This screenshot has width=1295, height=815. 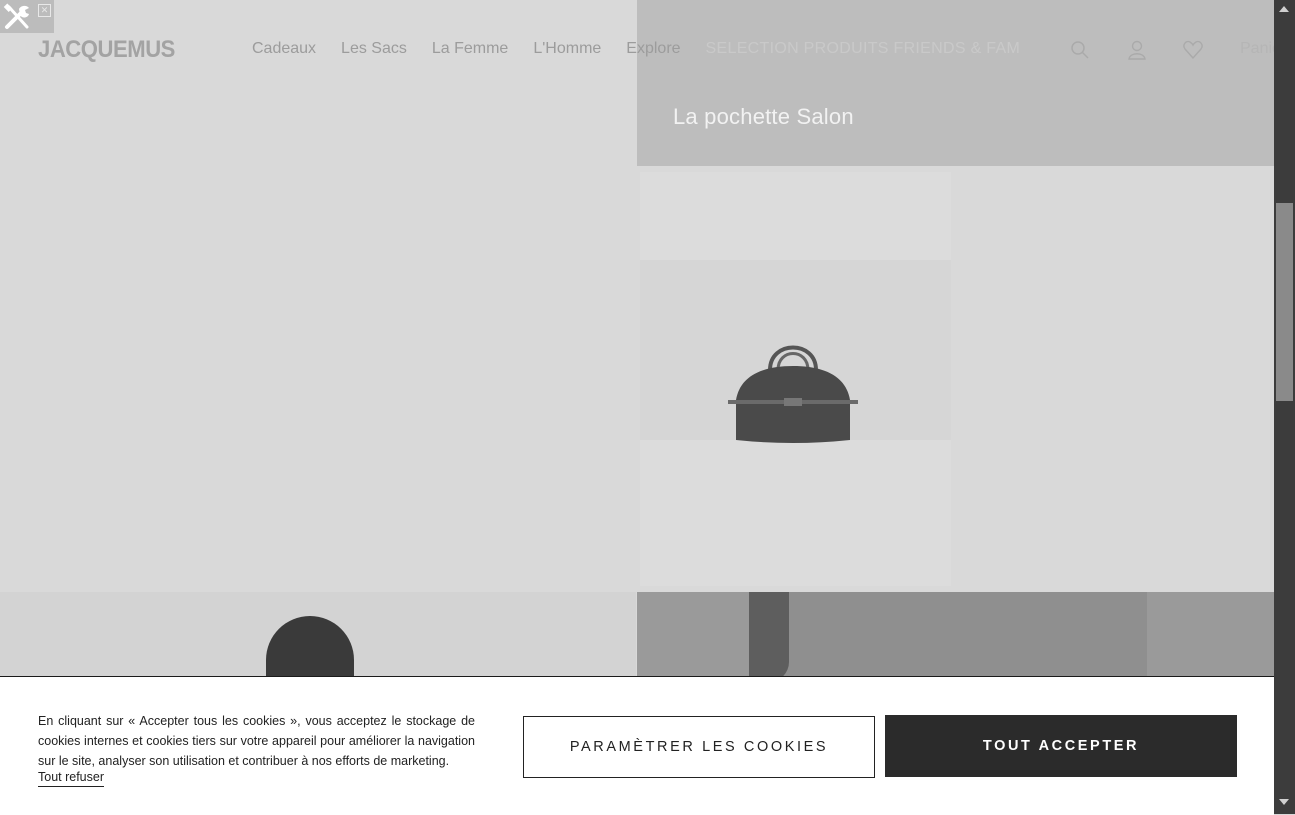 I want to click on accept-all-button: TOUT ACCEPTER, so click(x=1061, y=746).